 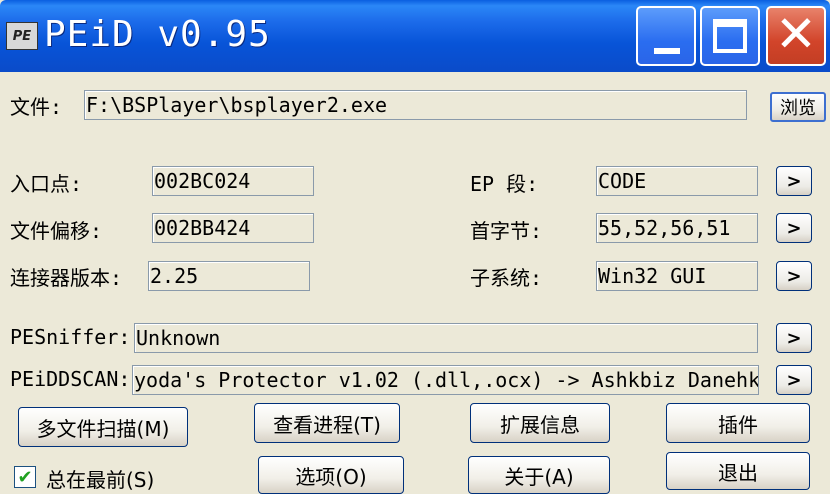 I want to click on ep-section-detail-button: >, so click(x=794, y=181).